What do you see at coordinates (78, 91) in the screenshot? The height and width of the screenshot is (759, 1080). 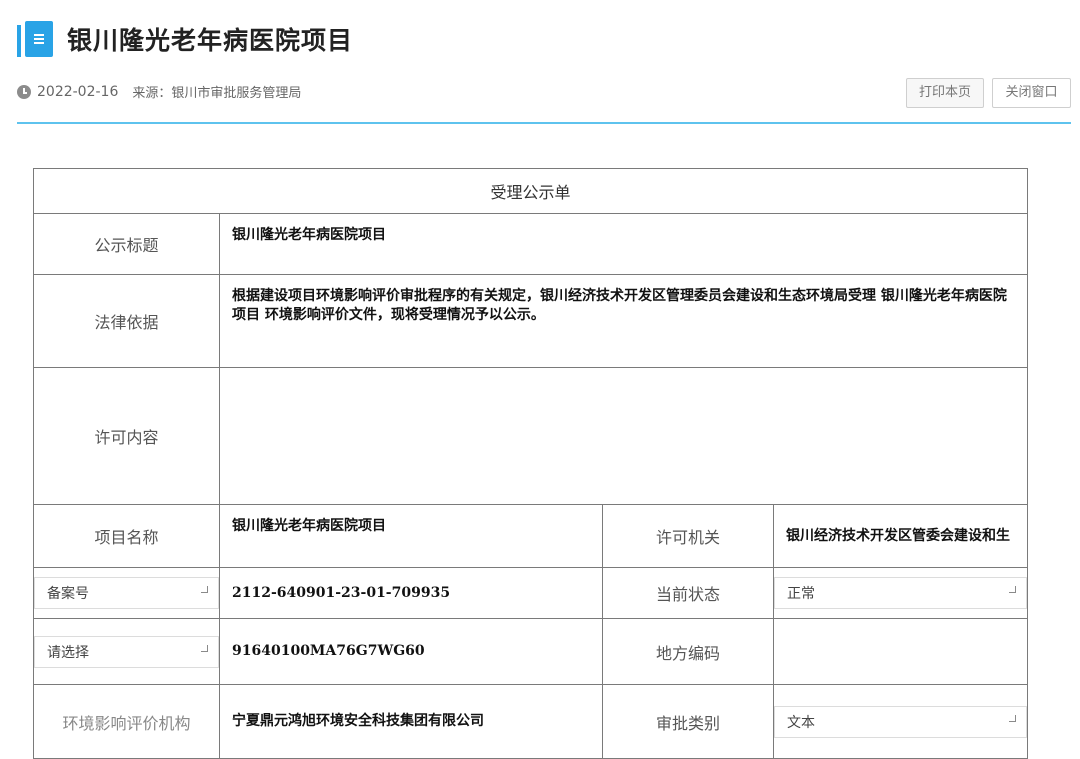 I see `publish-date: 2022-02-16` at bounding box center [78, 91].